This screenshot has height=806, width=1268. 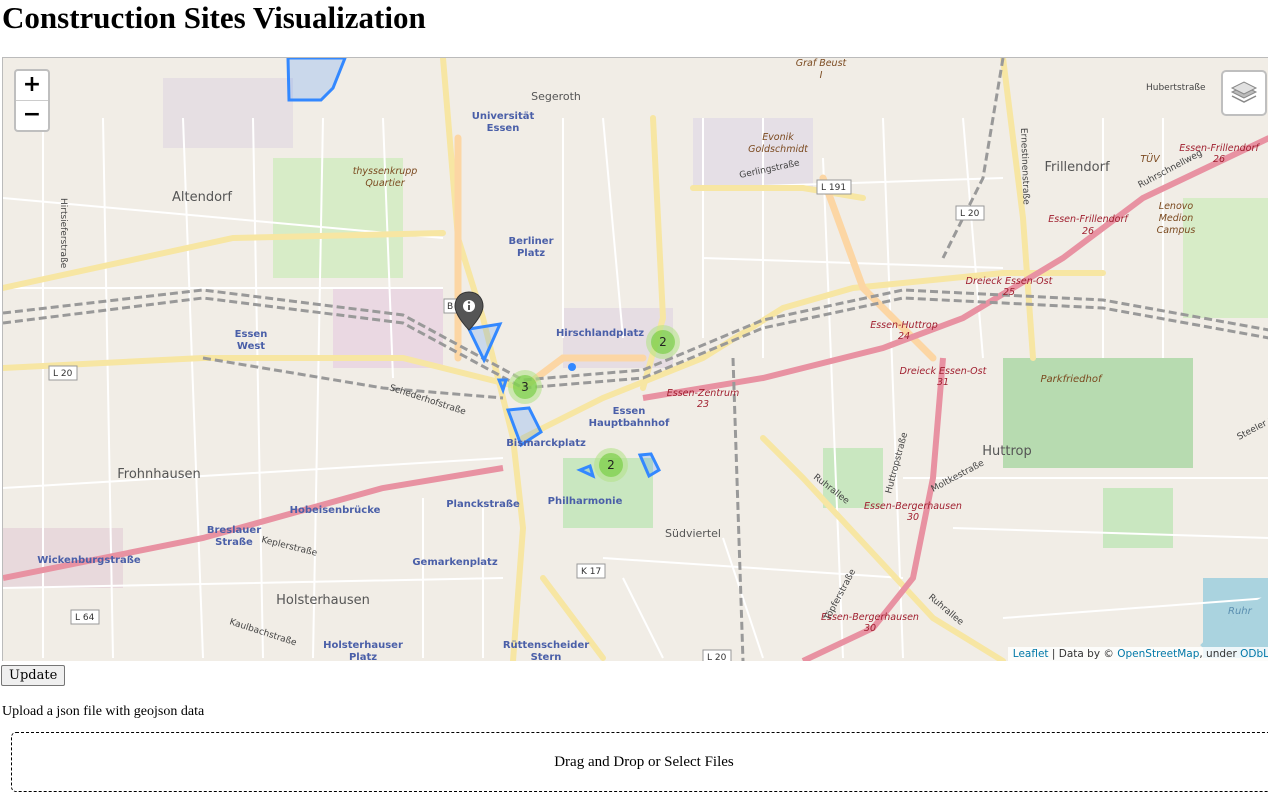 What do you see at coordinates (89, 560) in the screenshot?
I see `place-label: Wickenburgstraße` at bounding box center [89, 560].